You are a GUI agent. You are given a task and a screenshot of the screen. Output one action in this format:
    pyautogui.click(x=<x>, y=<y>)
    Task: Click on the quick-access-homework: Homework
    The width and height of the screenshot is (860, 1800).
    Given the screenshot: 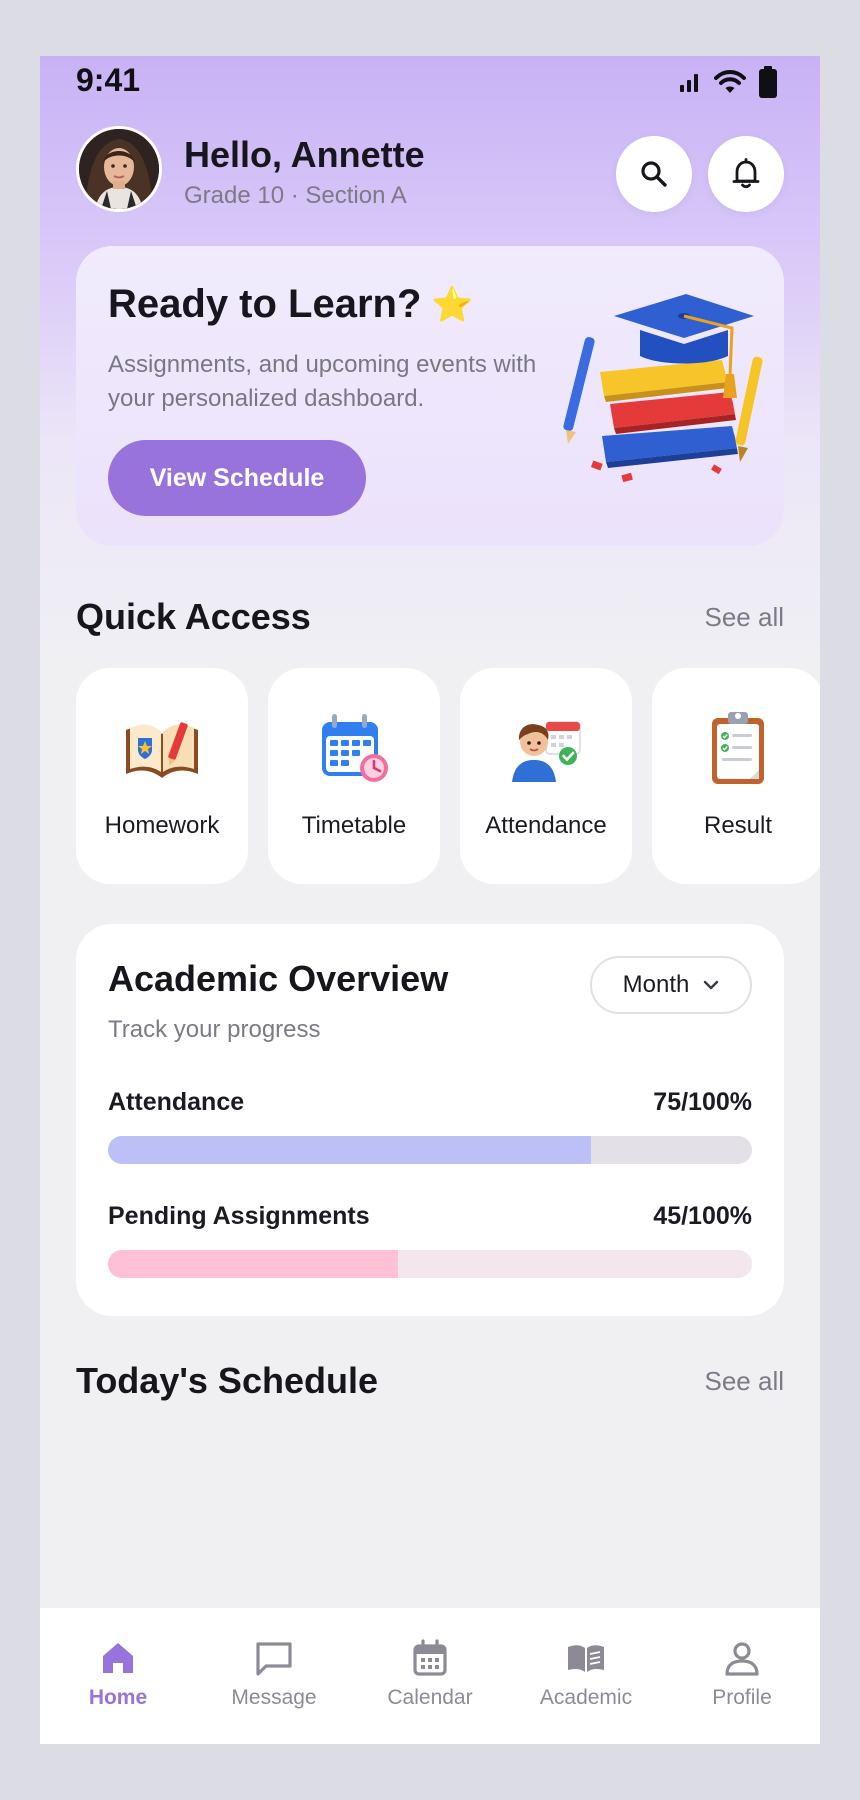 What is the action you would take?
    pyautogui.click(x=162, y=776)
    